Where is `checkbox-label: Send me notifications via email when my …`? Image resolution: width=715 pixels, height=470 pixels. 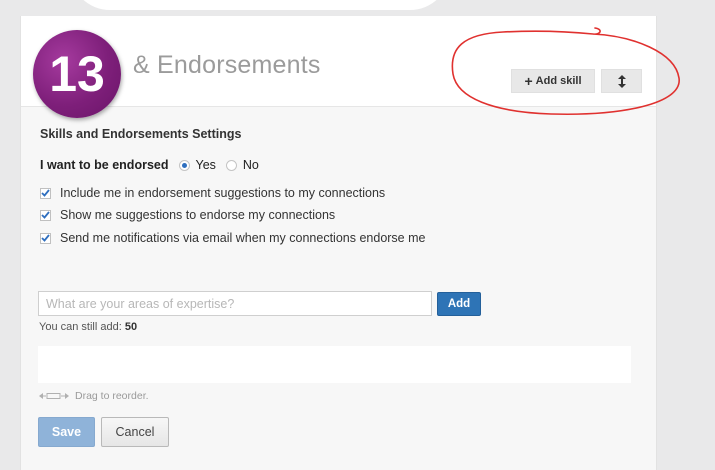 checkbox-label: Send me notifications via email when my … is located at coordinates (243, 238).